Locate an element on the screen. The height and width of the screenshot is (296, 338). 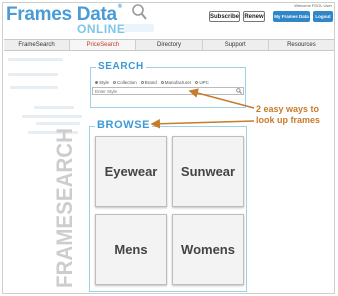
search-type-options: Style Collection Brand Manufacturer UPC is located at coordinates (152, 82).